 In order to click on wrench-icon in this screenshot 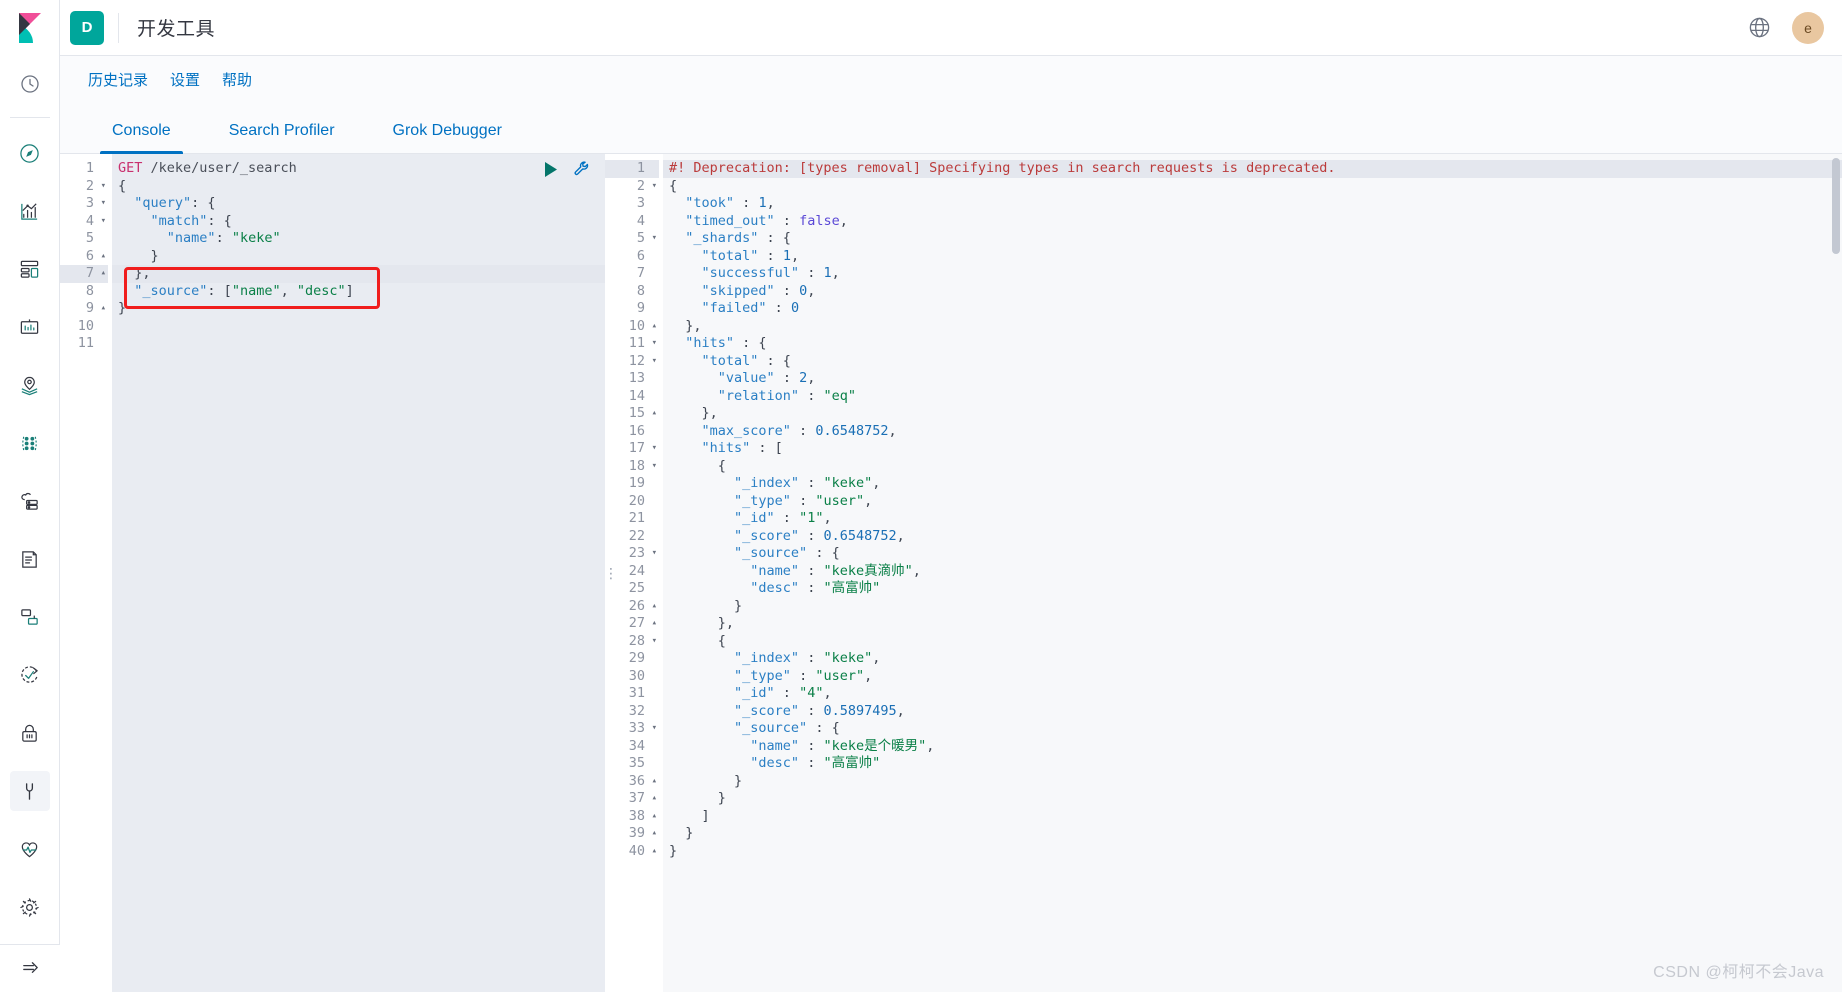, I will do `click(582, 169)`.